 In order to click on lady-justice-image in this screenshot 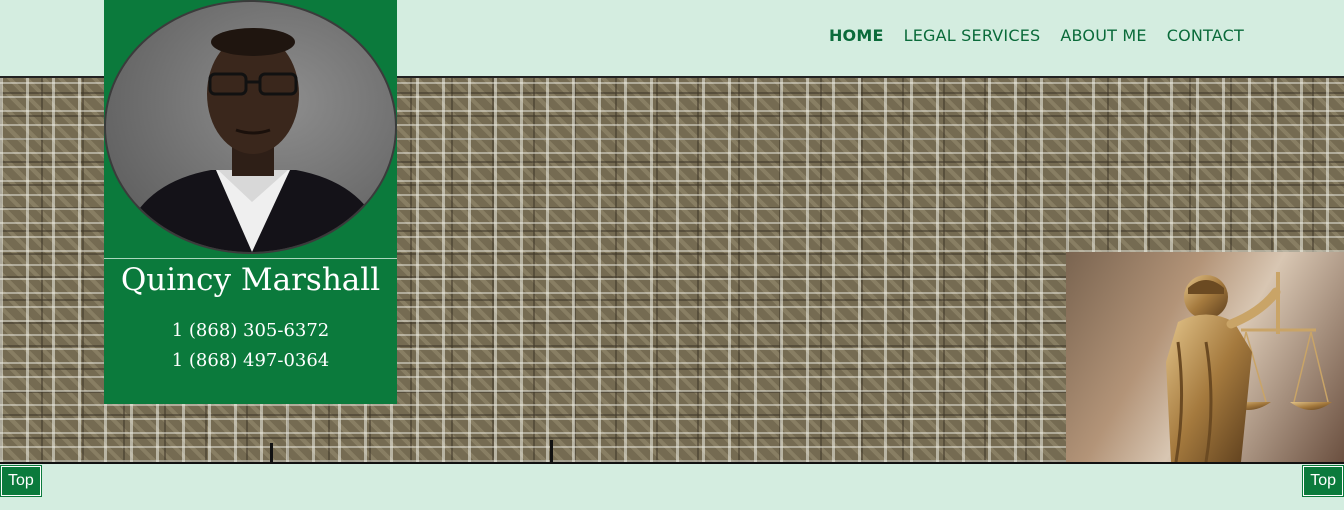, I will do `click(1205, 357)`.